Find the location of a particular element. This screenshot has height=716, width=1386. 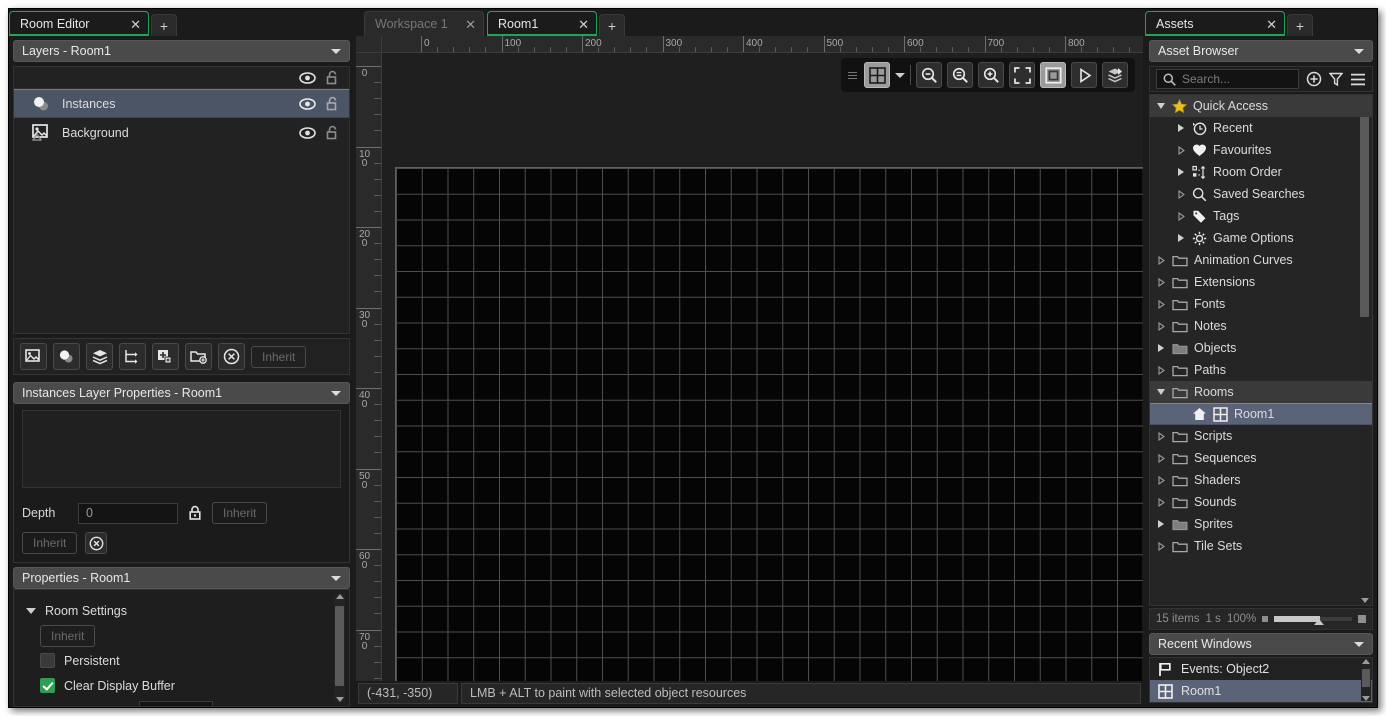

scrollbar-thumb is located at coordinates (1366, 678).